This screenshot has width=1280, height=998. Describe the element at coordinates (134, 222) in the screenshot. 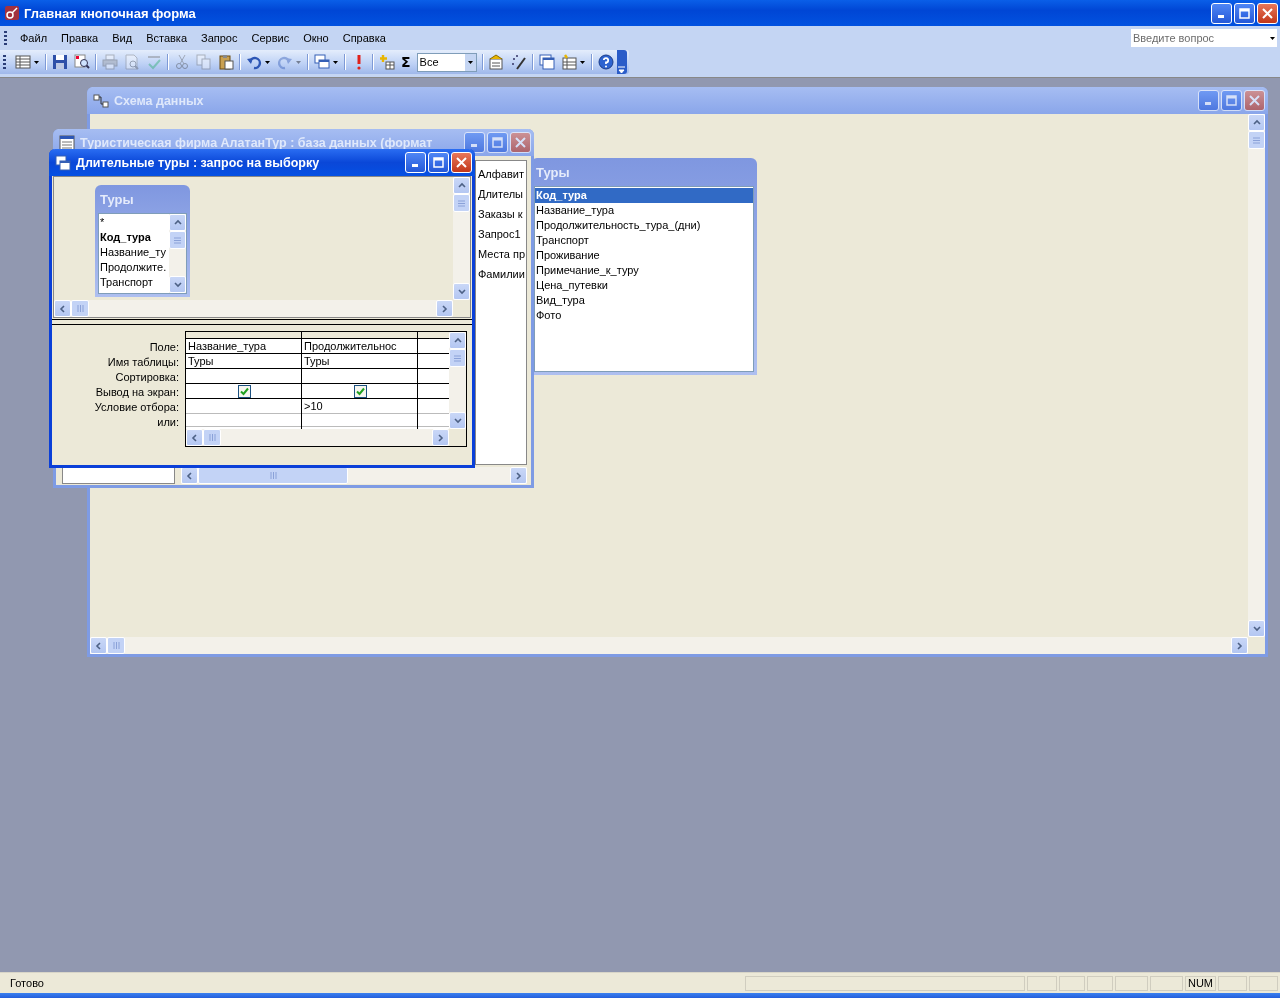

I see `field-item: *` at that location.